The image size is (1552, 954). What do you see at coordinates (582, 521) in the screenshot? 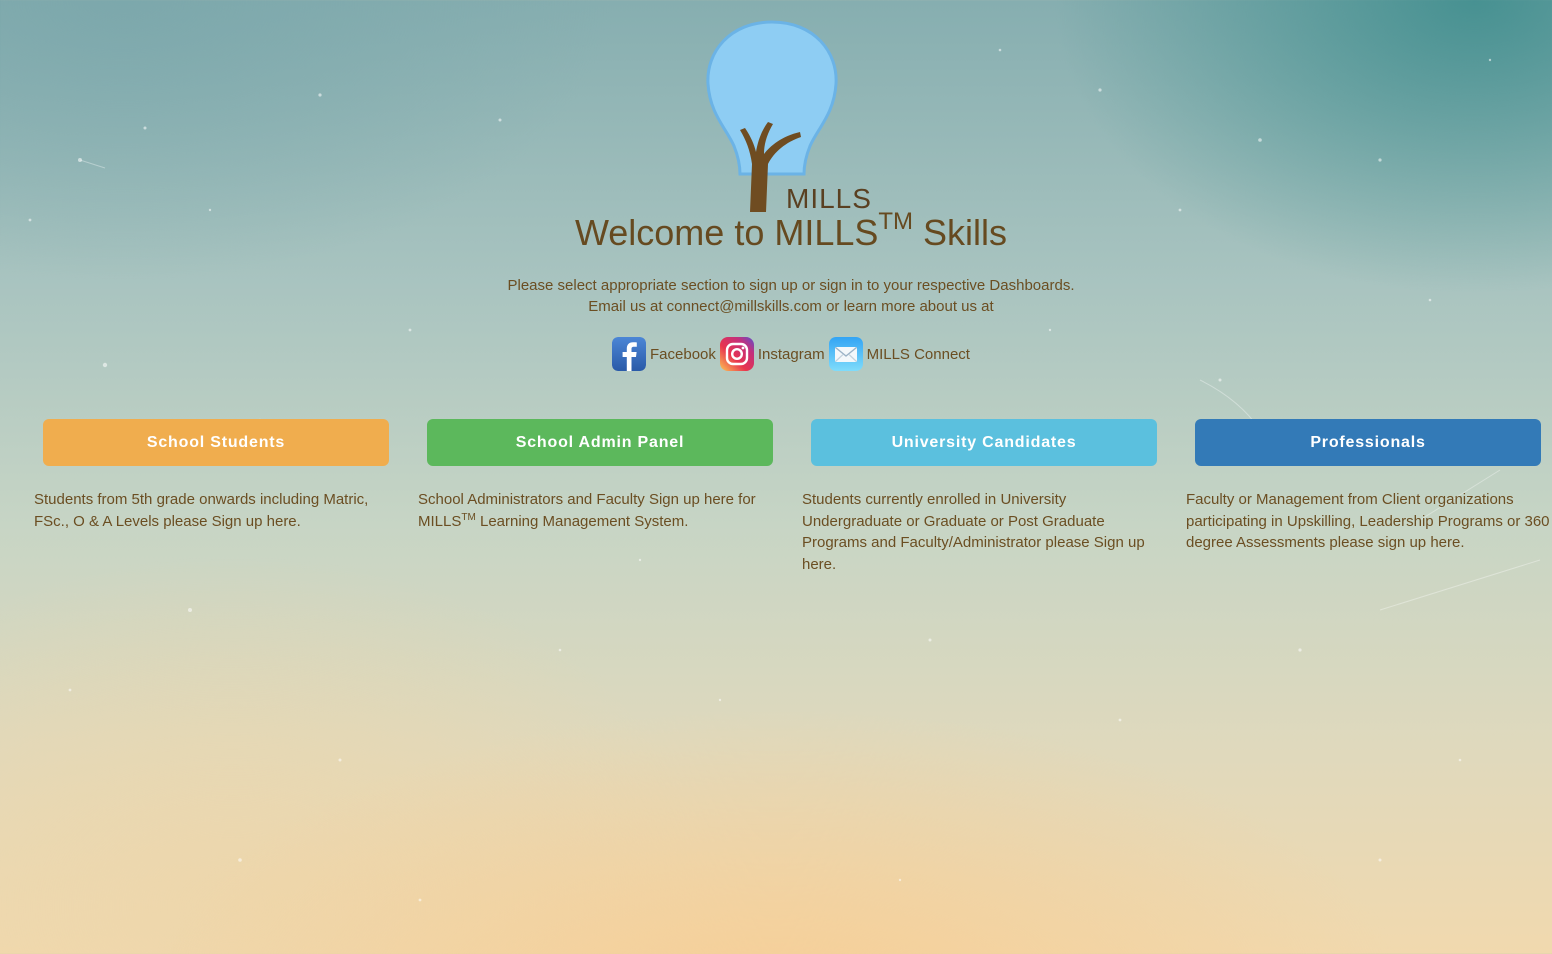
I see `admin-description-text-end: Learning Management System.` at bounding box center [582, 521].